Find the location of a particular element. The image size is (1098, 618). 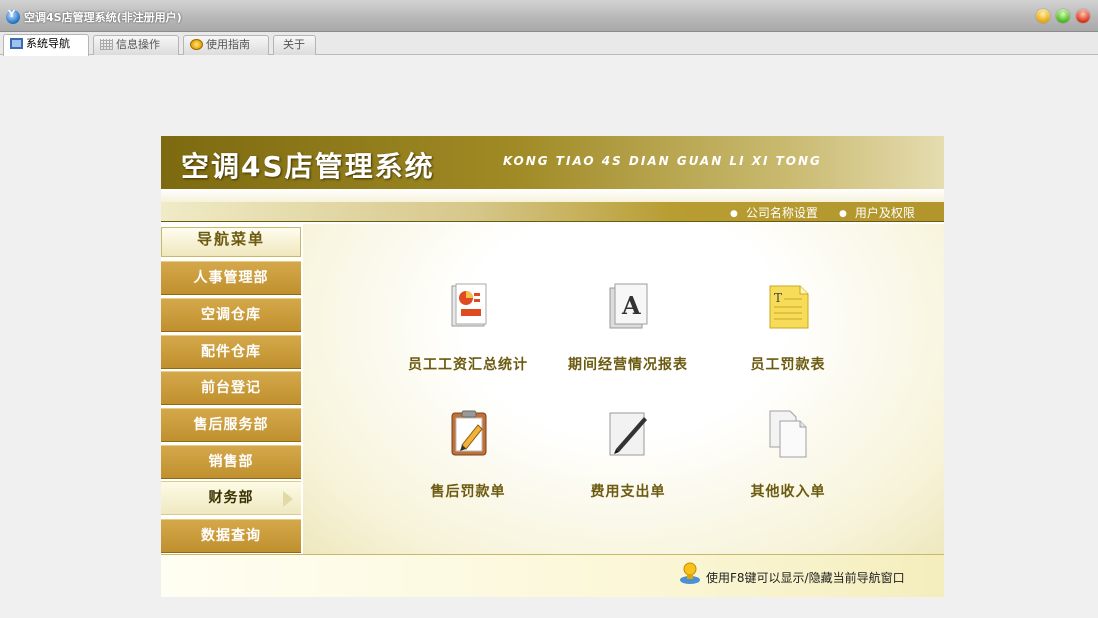

sidebar-item-front-desk: 前台登记 is located at coordinates (231, 388).